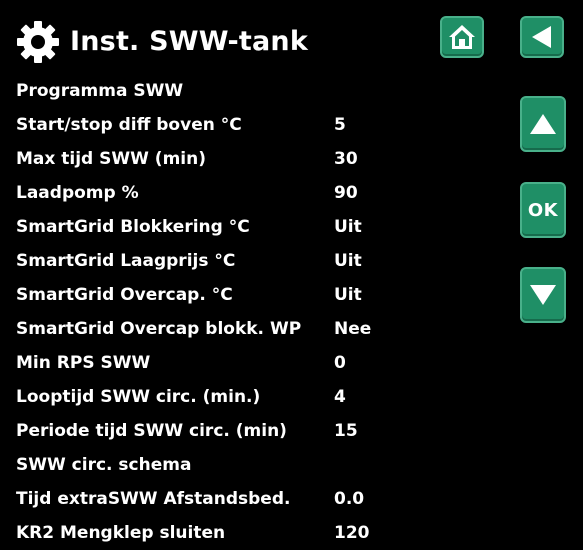 The width and height of the screenshot is (583, 550). What do you see at coordinates (340, 125) in the screenshot?
I see `setting-value: 5` at bounding box center [340, 125].